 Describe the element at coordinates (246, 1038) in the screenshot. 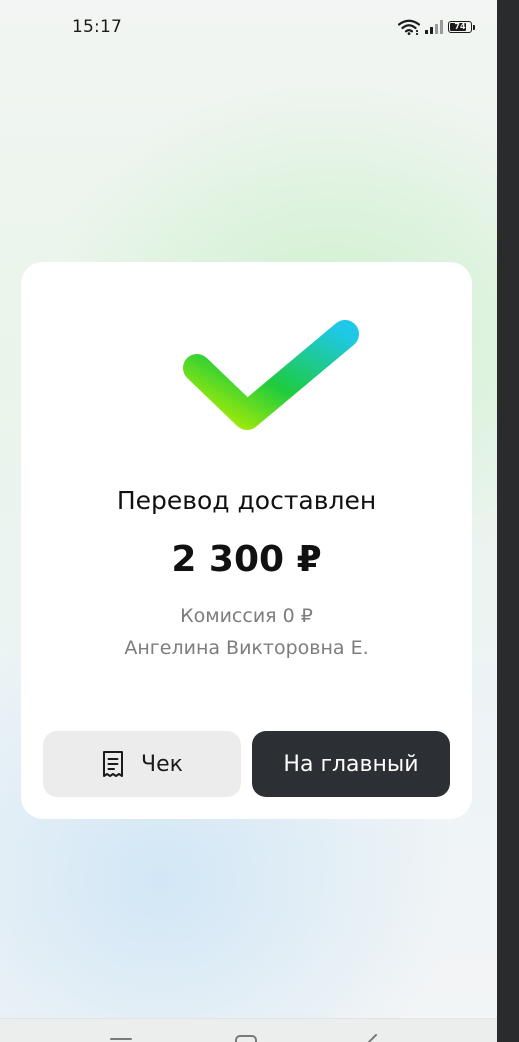

I see `home-icon` at that location.